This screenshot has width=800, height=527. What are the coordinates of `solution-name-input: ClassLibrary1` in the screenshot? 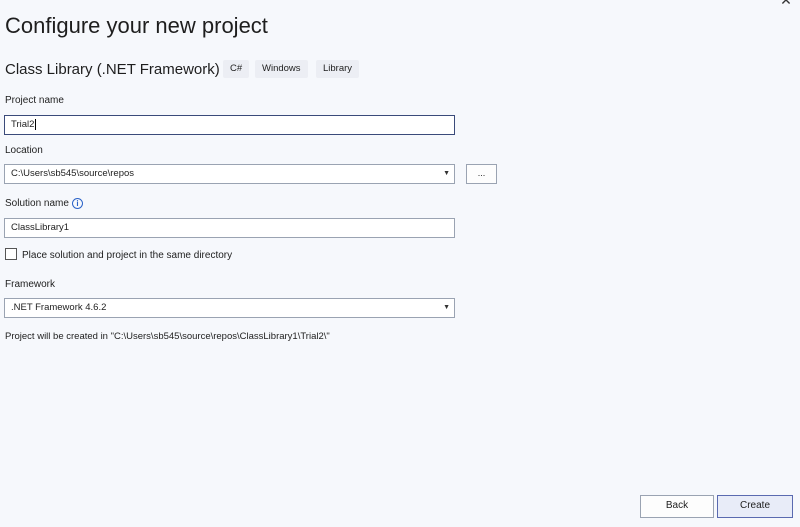 It's located at (229, 228).